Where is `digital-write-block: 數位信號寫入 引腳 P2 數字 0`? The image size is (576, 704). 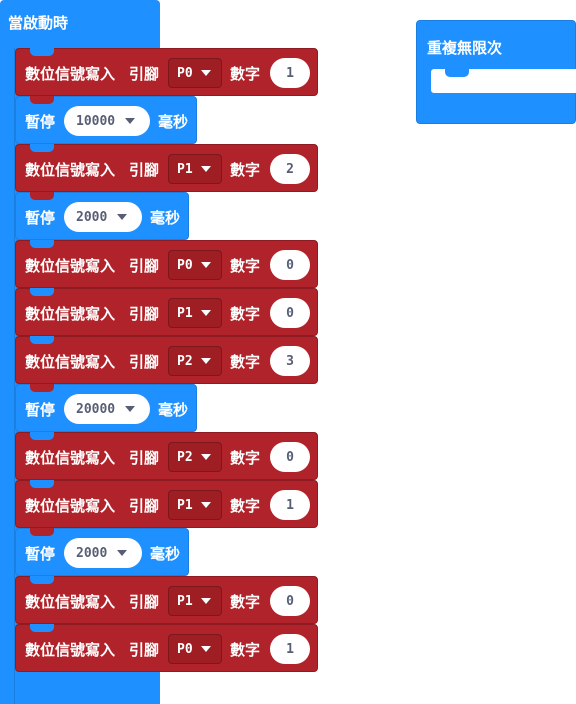 digital-write-block: 數位信號寫入 引腳 P2 數字 0 is located at coordinates (166, 456).